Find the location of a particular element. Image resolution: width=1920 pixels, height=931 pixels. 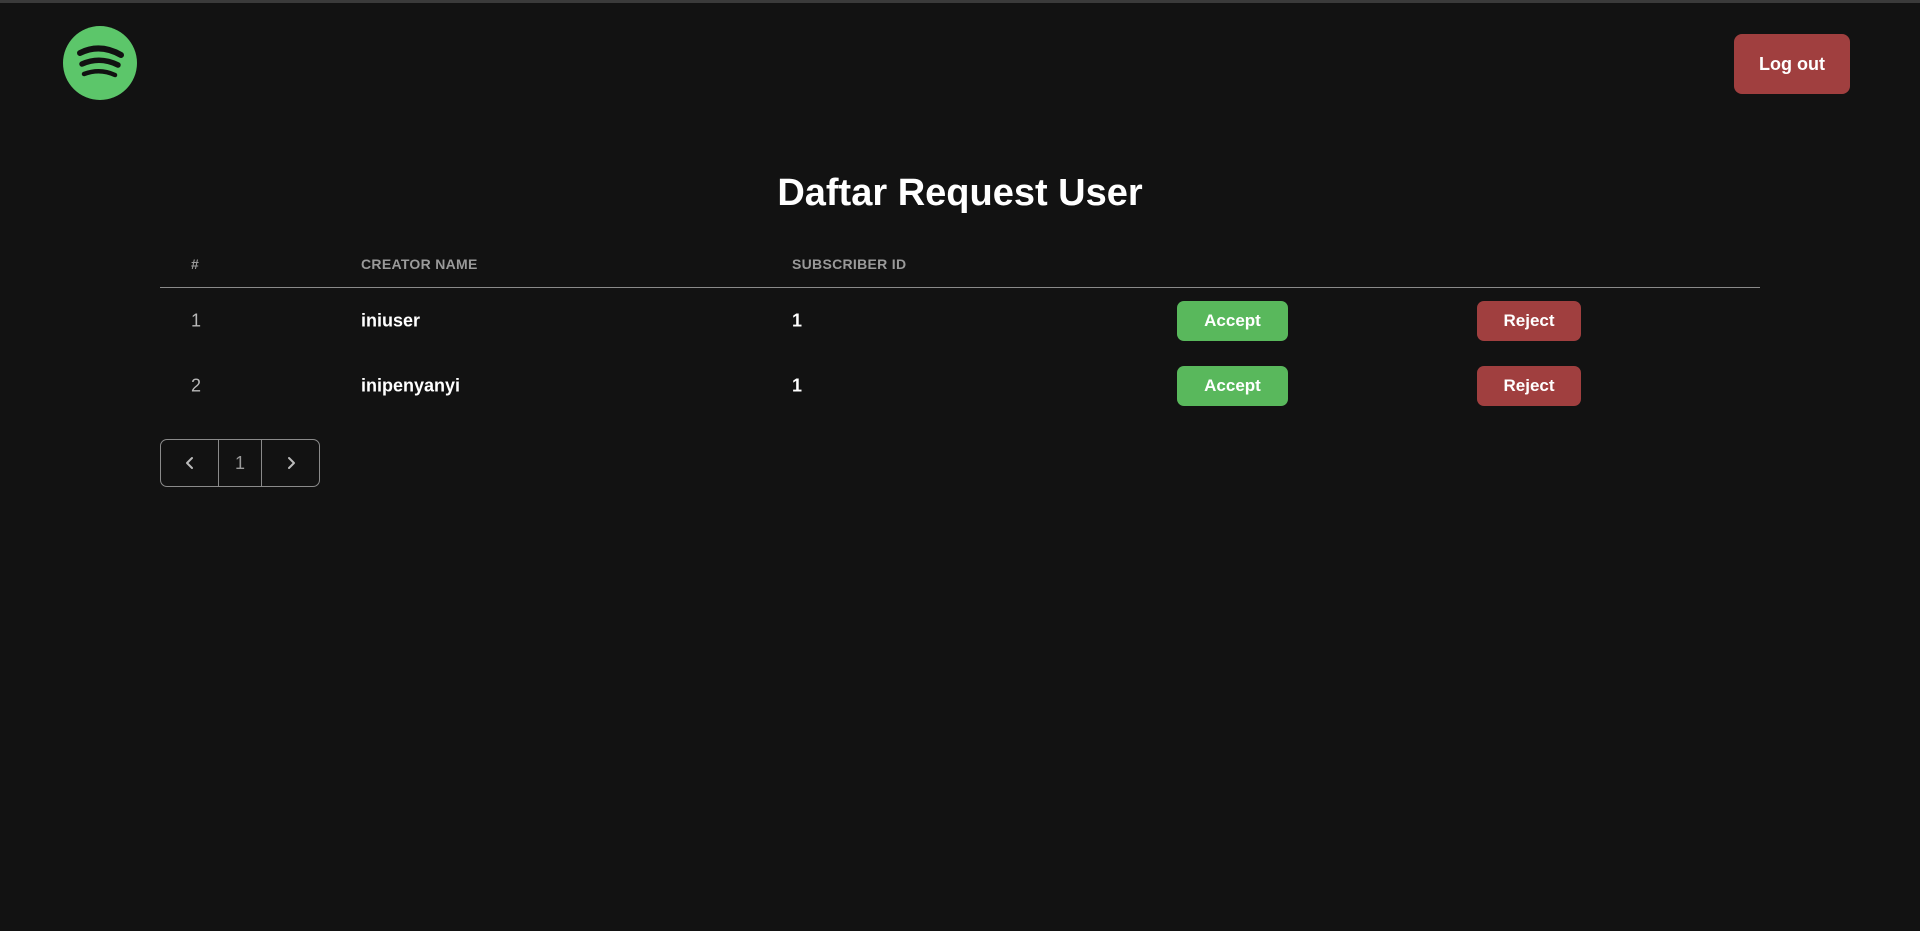

creator-name: inipenyanyi is located at coordinates (411, 385).